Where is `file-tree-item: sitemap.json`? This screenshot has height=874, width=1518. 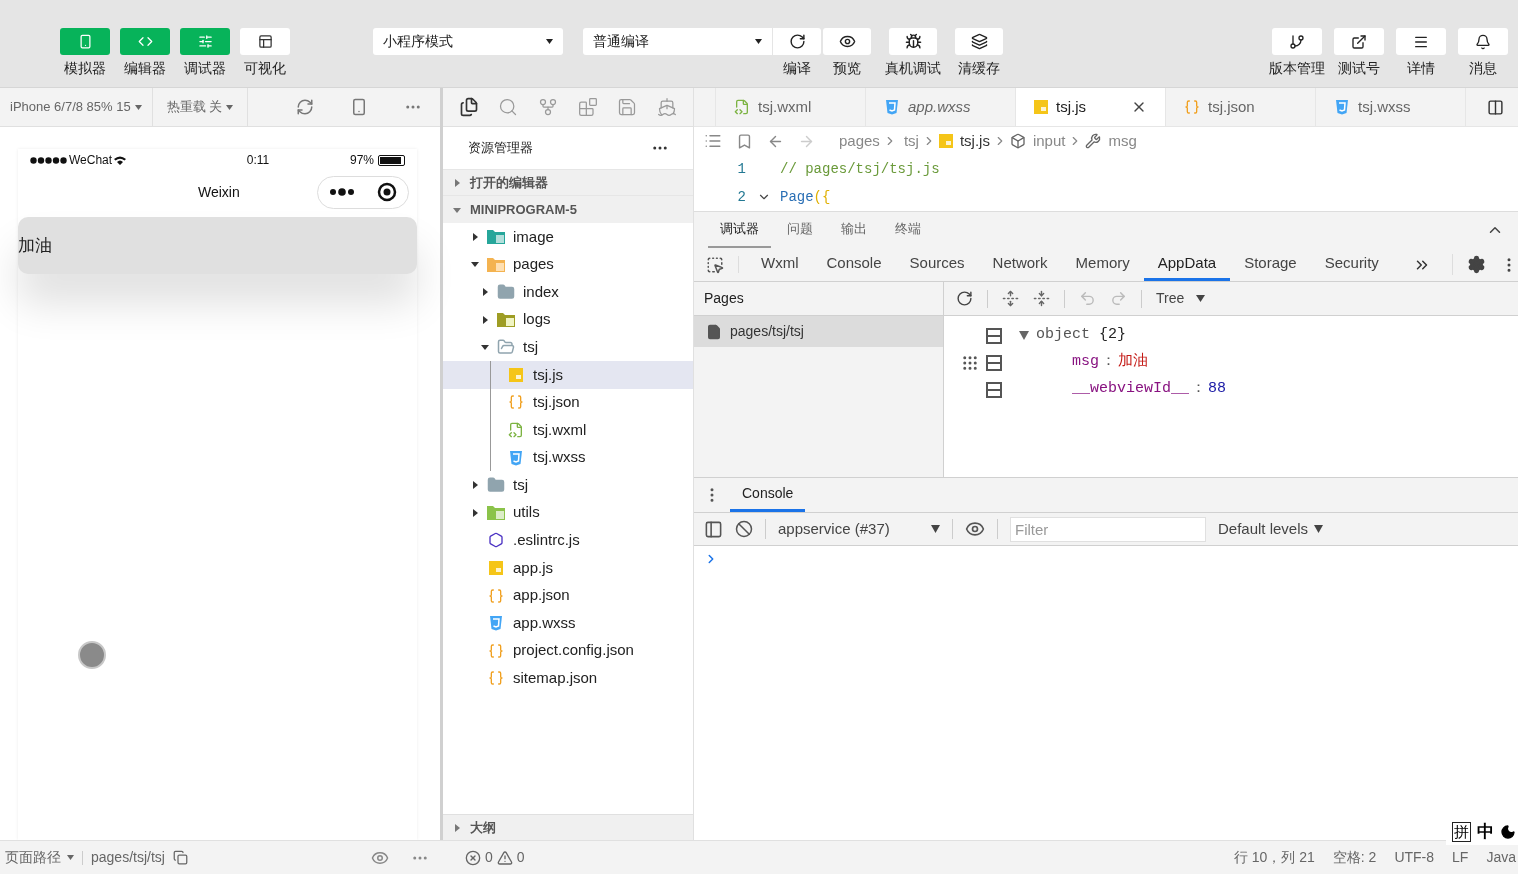
file-tree-item: sitemap.json is located at coordinates (568, 678).